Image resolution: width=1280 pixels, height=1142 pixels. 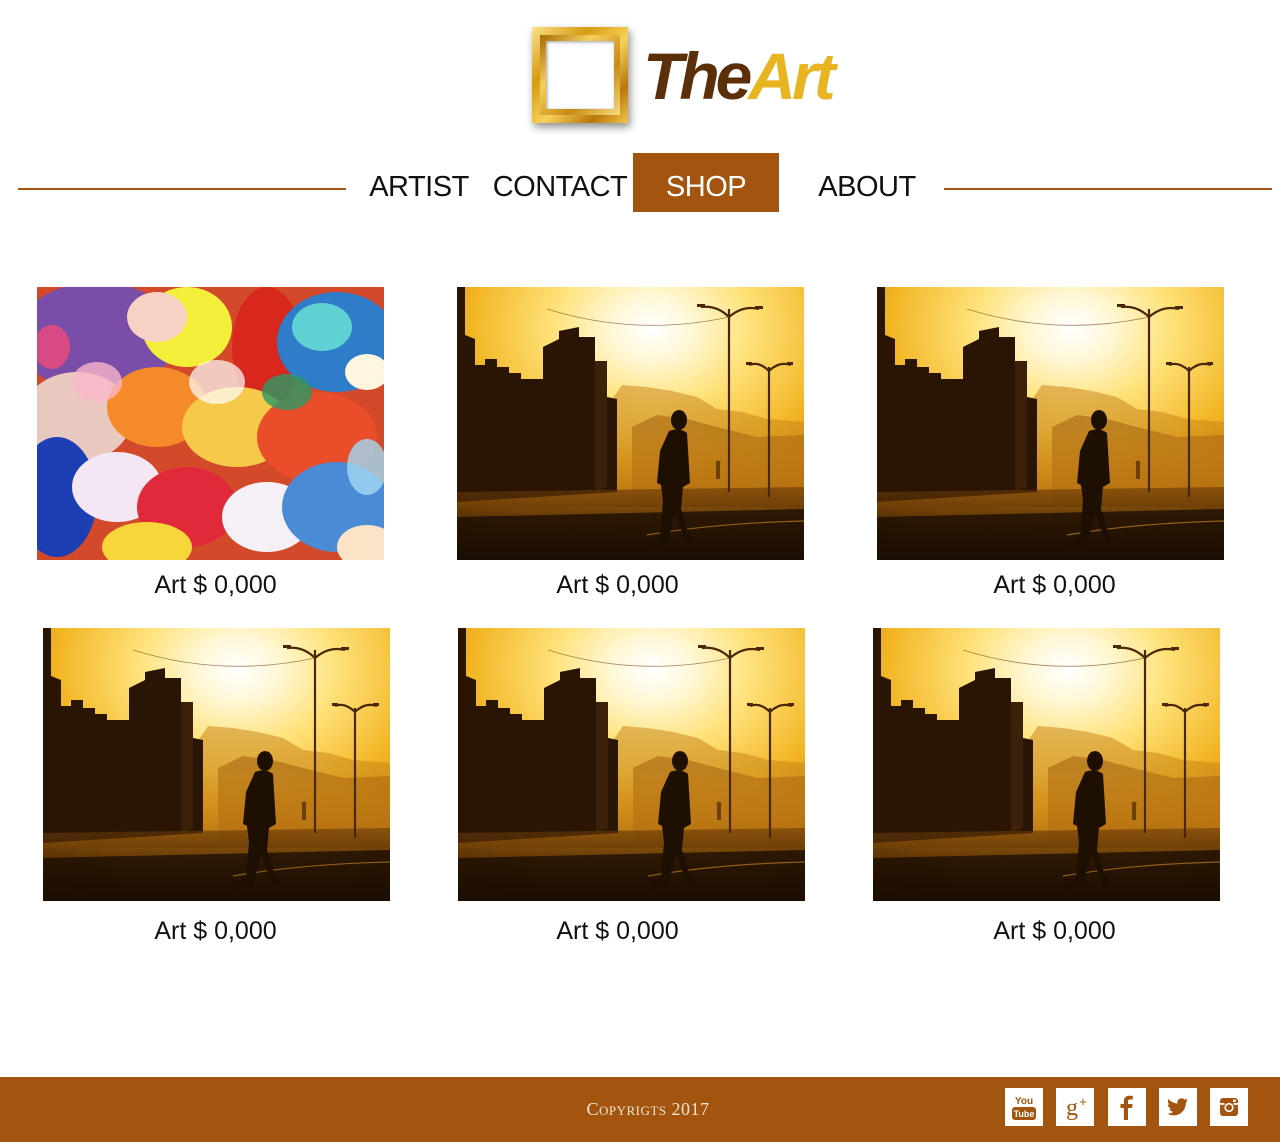 What do you see at coordinates (867, 182) in the screenshot?
I see `nav-item-about: ABOUT` at bounding box center [867, 182].